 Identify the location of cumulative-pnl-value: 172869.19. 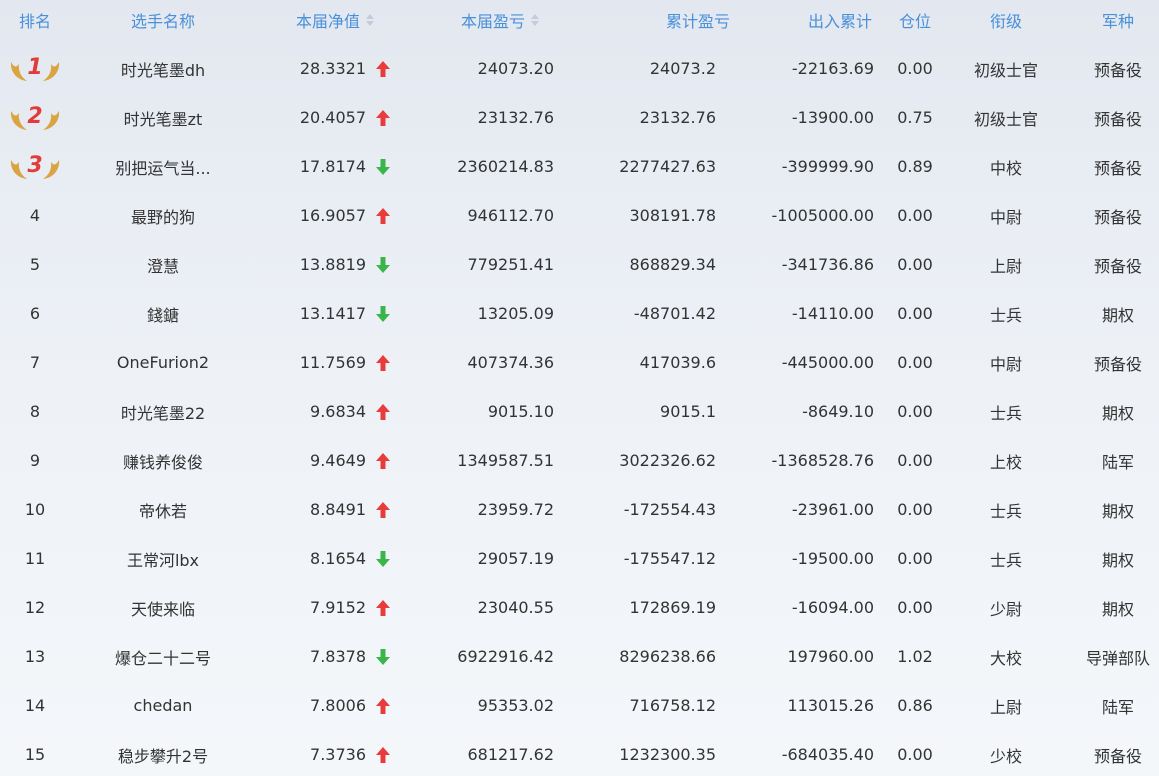
(672, 607).